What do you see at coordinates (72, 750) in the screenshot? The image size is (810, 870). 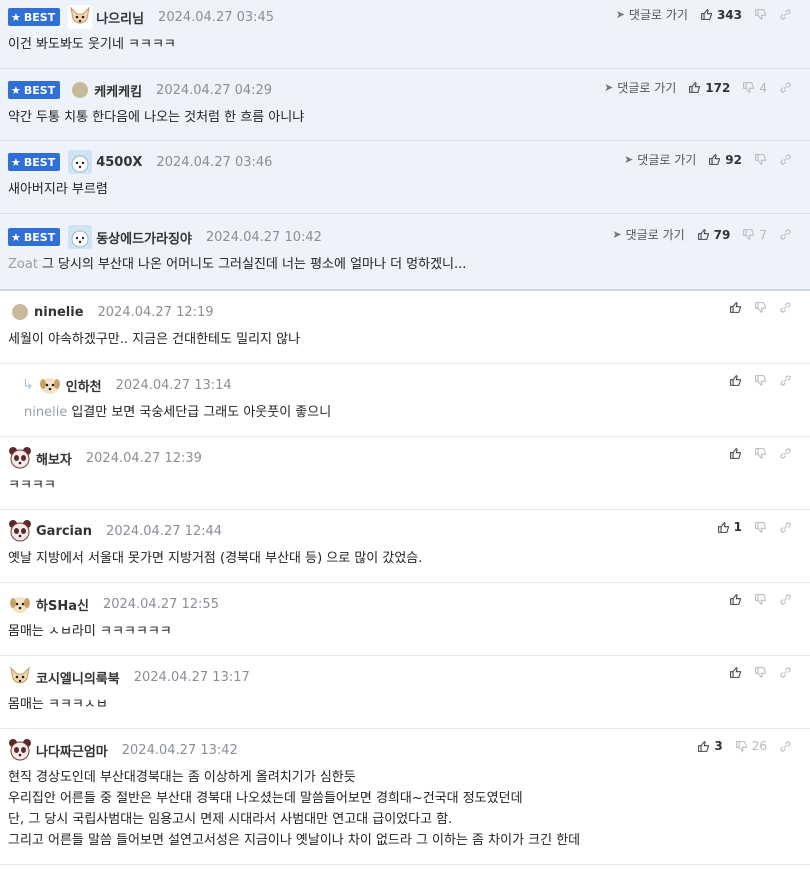 I see `nickname: 나다짜근엄마` at bounding box center [72, 750].